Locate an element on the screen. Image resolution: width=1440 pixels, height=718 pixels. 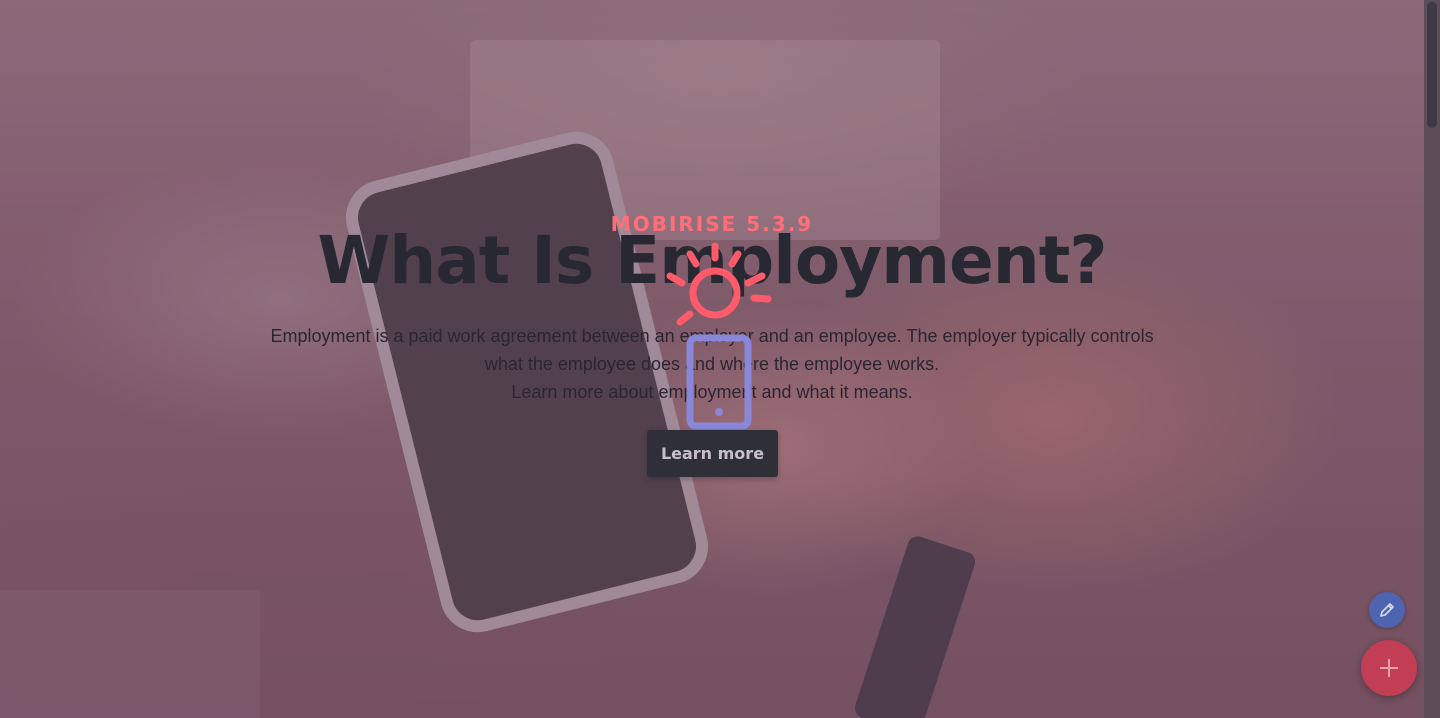
add-fab-button is located at coordinates (1389, 668).